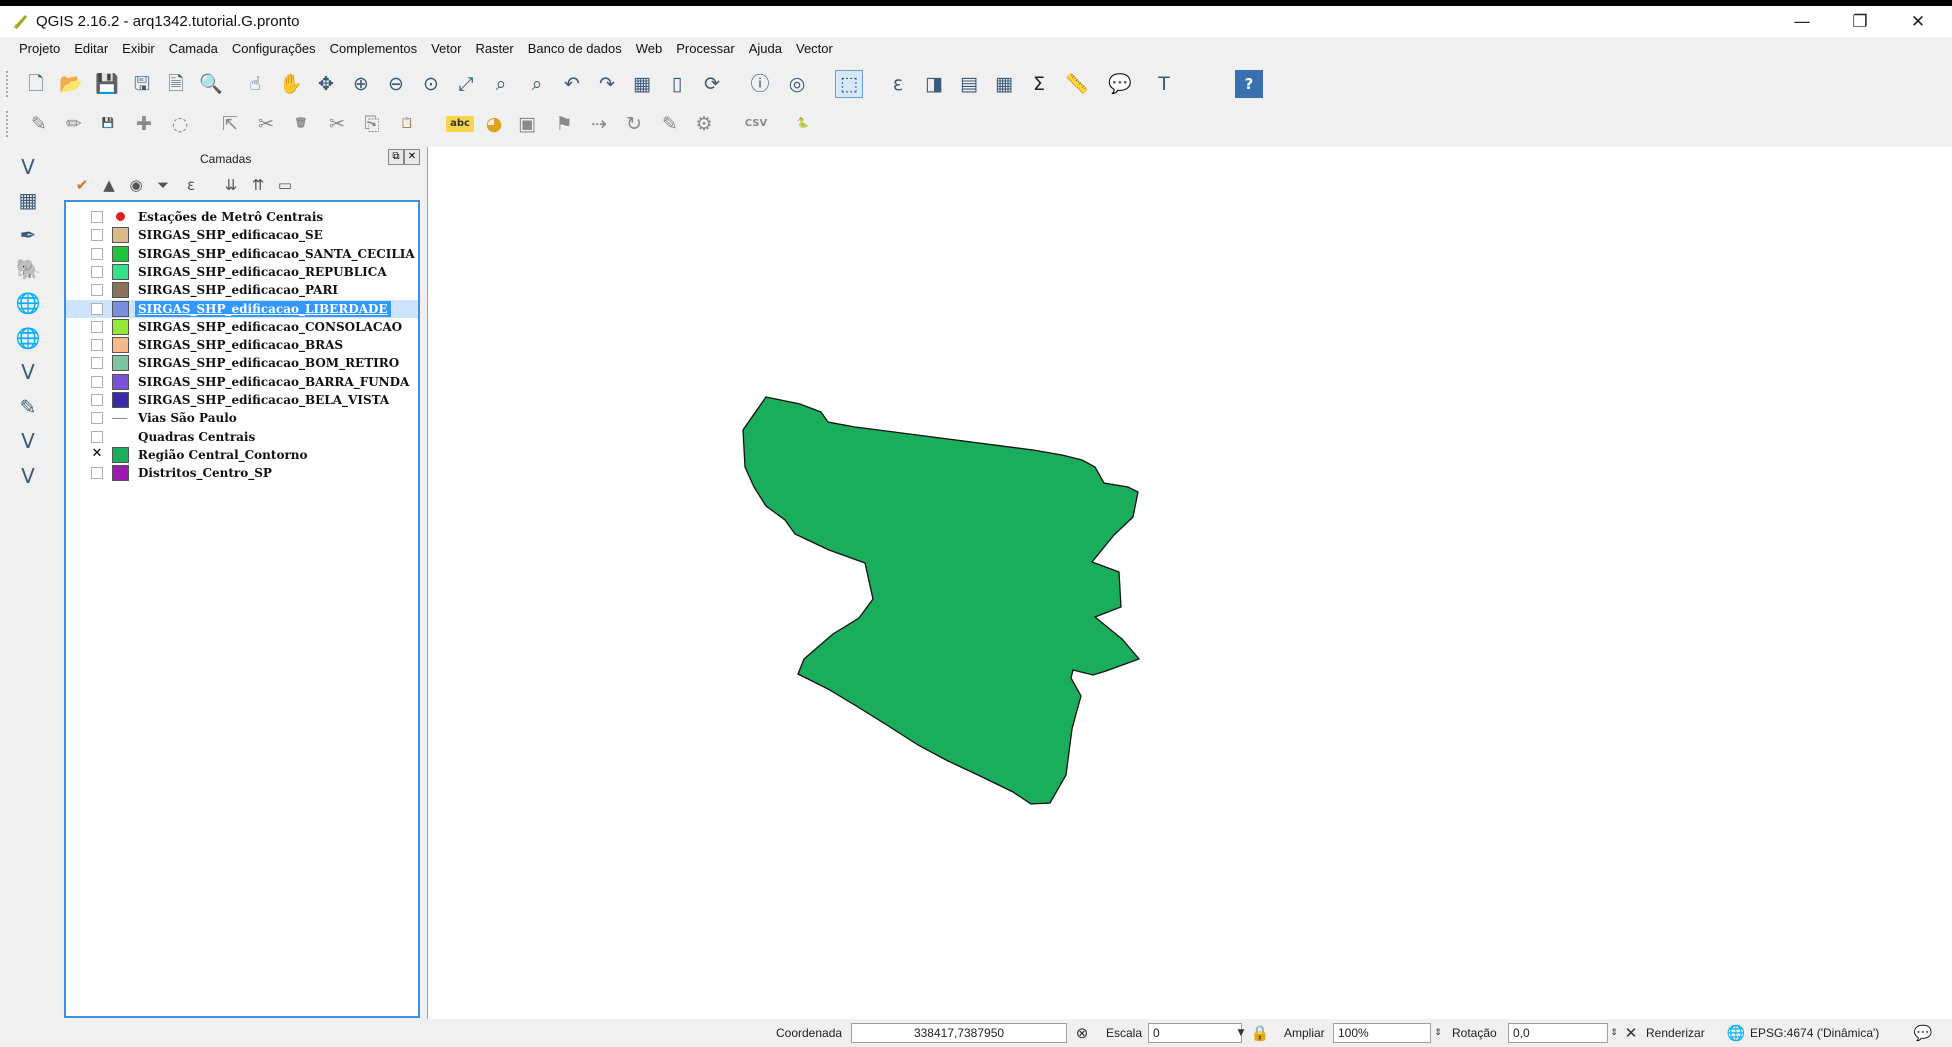  What do you see at coordinates (372, 124) in the screenshot?
I see `copy-features-icon: ⎘` at bounding box center [372, 124].